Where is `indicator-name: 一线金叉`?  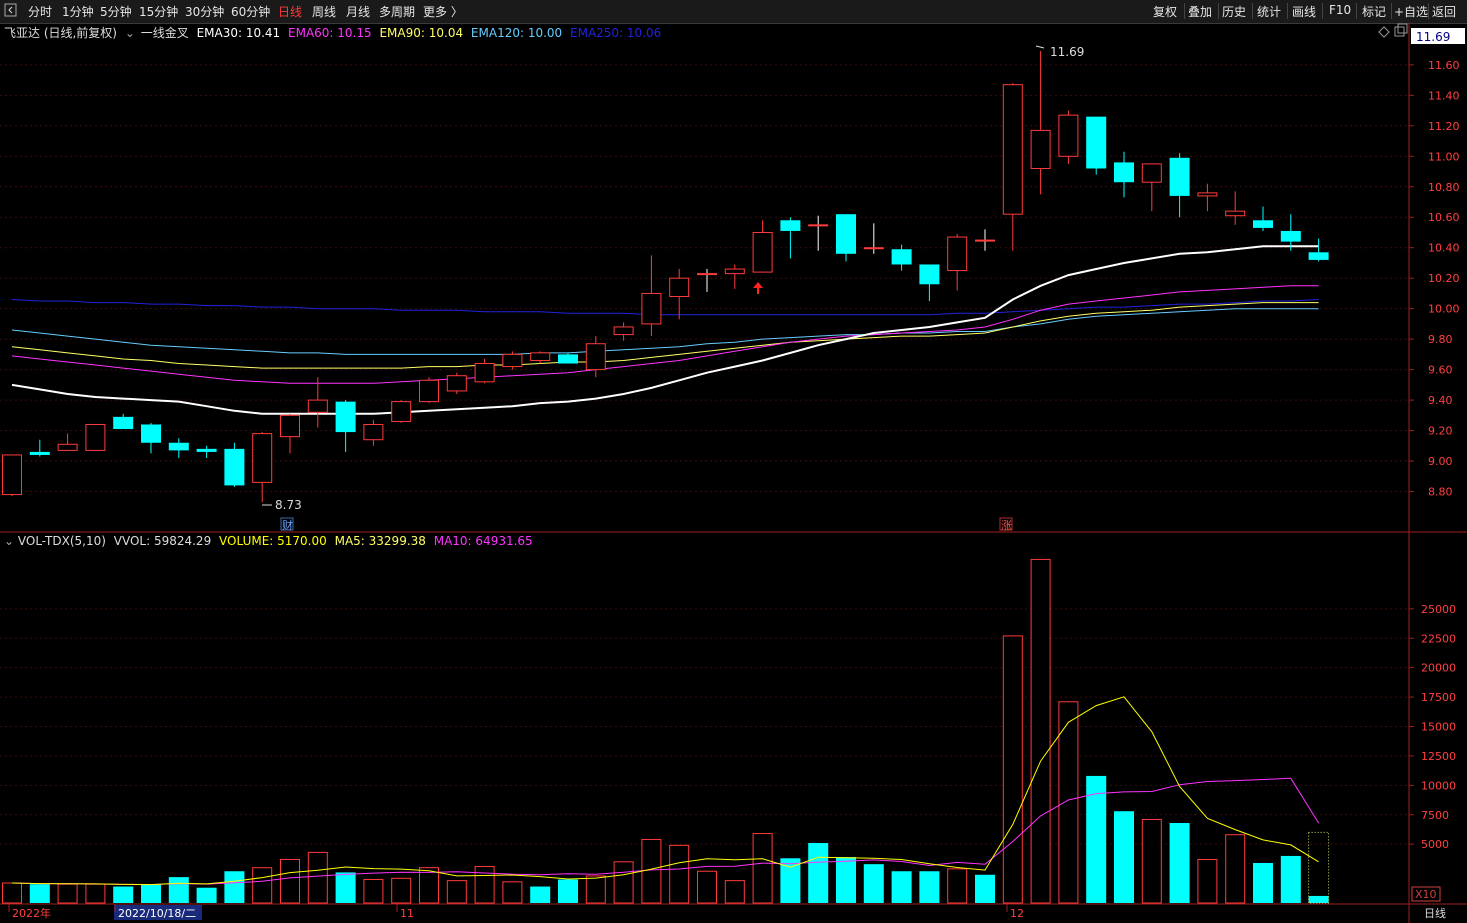
indicator-name: 一线金叉 is located at coordinates (165, 33).